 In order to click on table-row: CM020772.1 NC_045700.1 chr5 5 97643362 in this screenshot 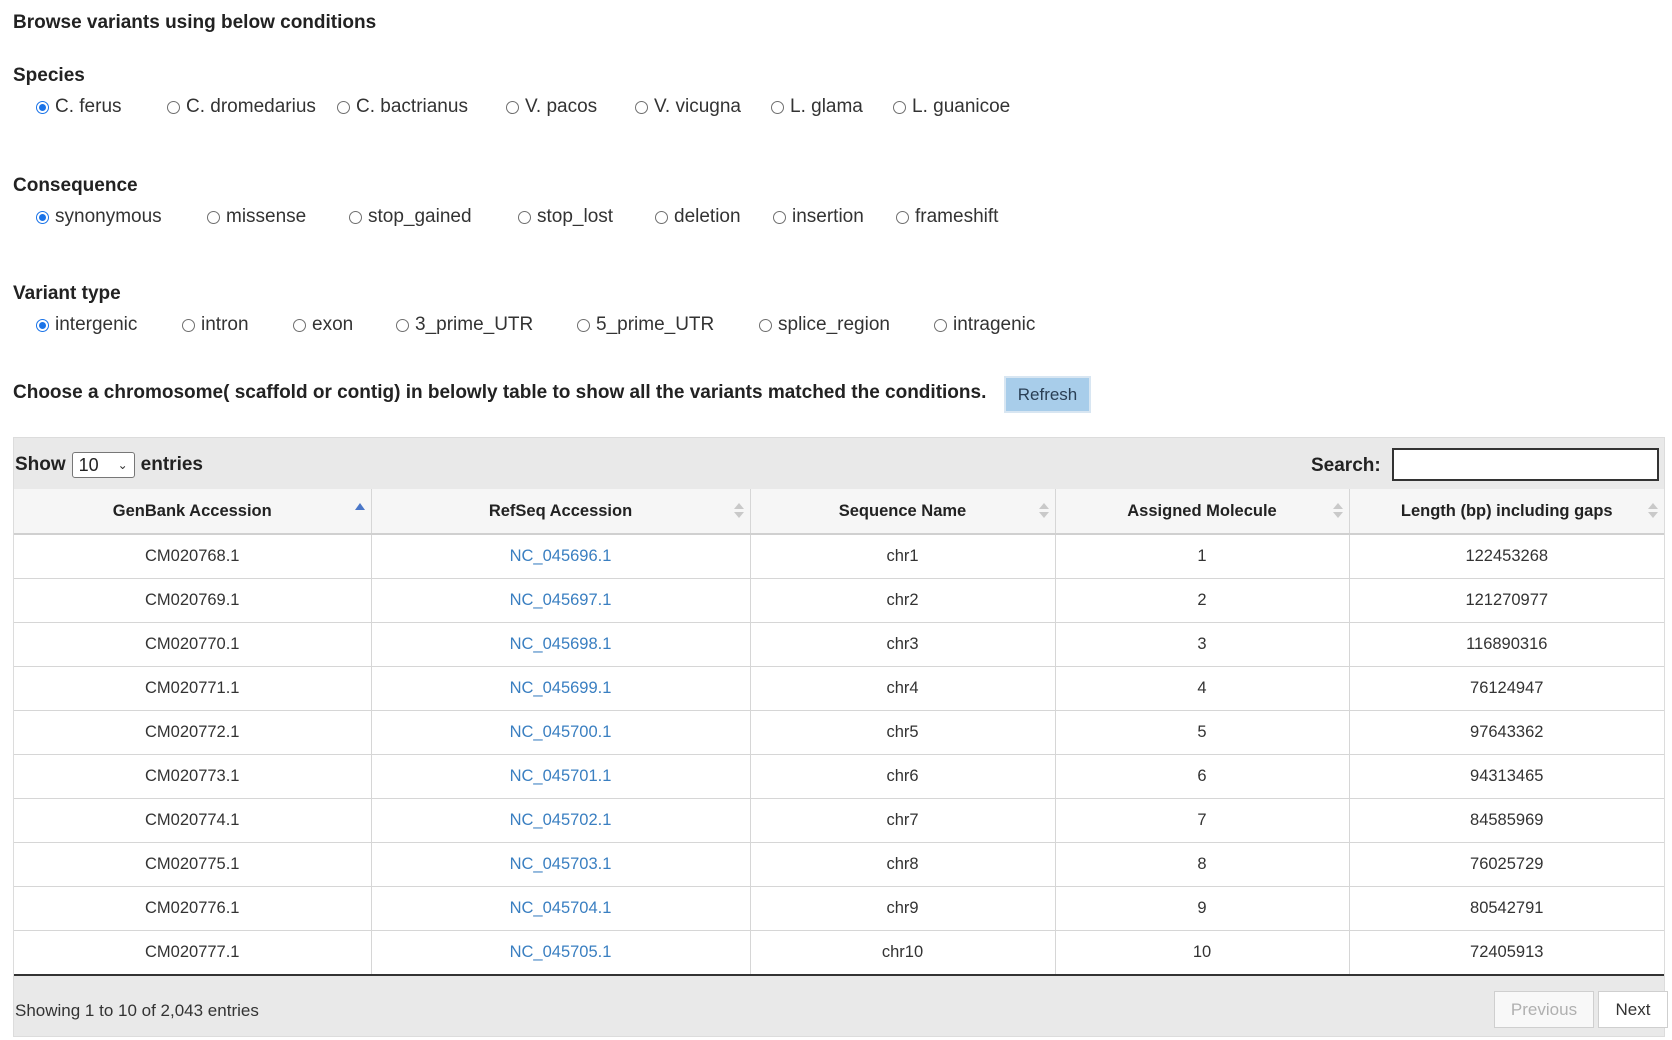, I will do `click(839, 732)`.